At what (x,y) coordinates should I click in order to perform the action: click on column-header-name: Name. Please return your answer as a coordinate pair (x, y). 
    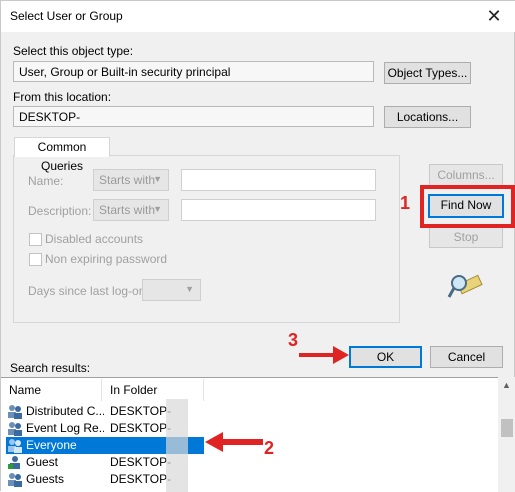
    Looking at the image, I should click on (51, 390).